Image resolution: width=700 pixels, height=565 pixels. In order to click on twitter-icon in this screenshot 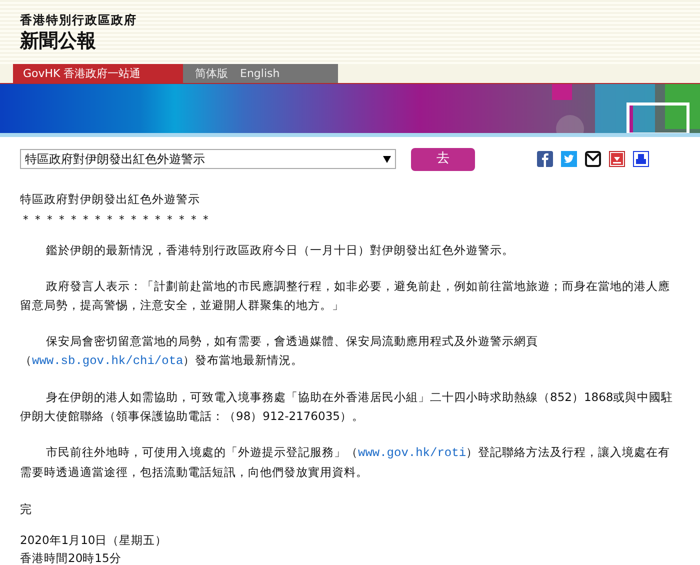, I will do `click(569, 159)`.